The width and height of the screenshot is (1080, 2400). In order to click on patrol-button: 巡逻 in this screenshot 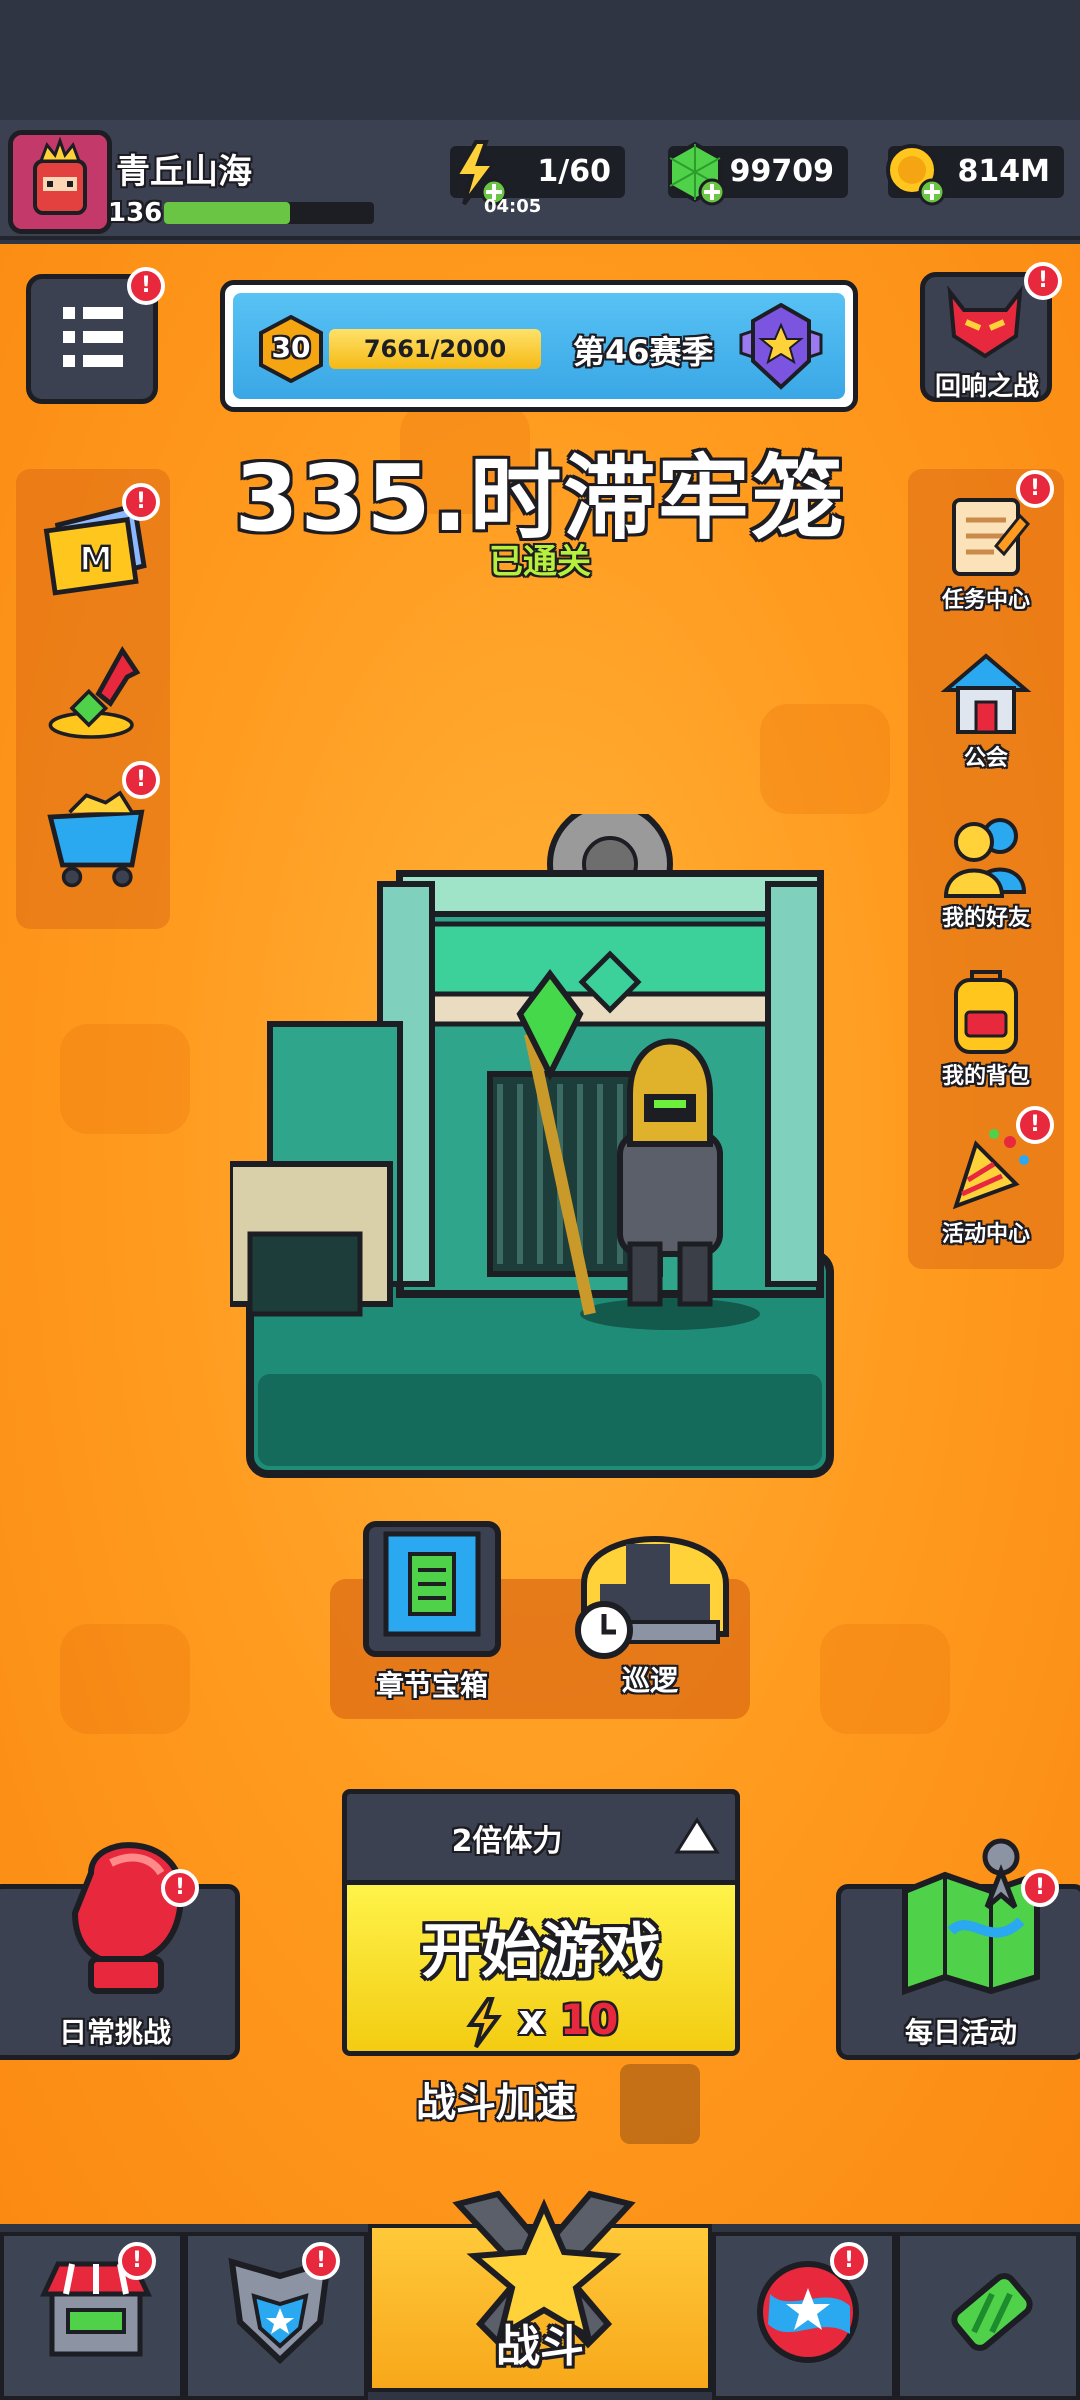, I will do `click(650, 1604)`.